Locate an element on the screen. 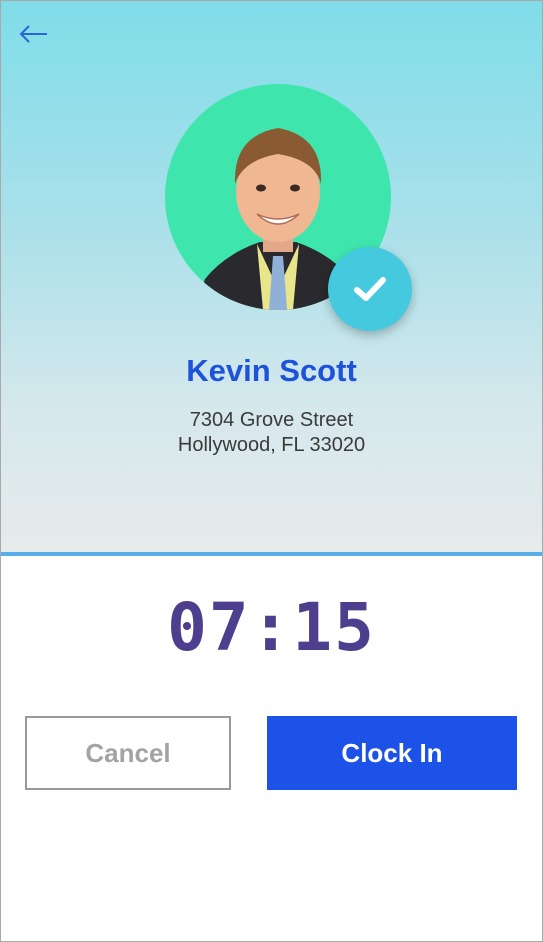 The width and height of the screenshot is (543, 942). avatar-container is located at coordinates (288, 207).